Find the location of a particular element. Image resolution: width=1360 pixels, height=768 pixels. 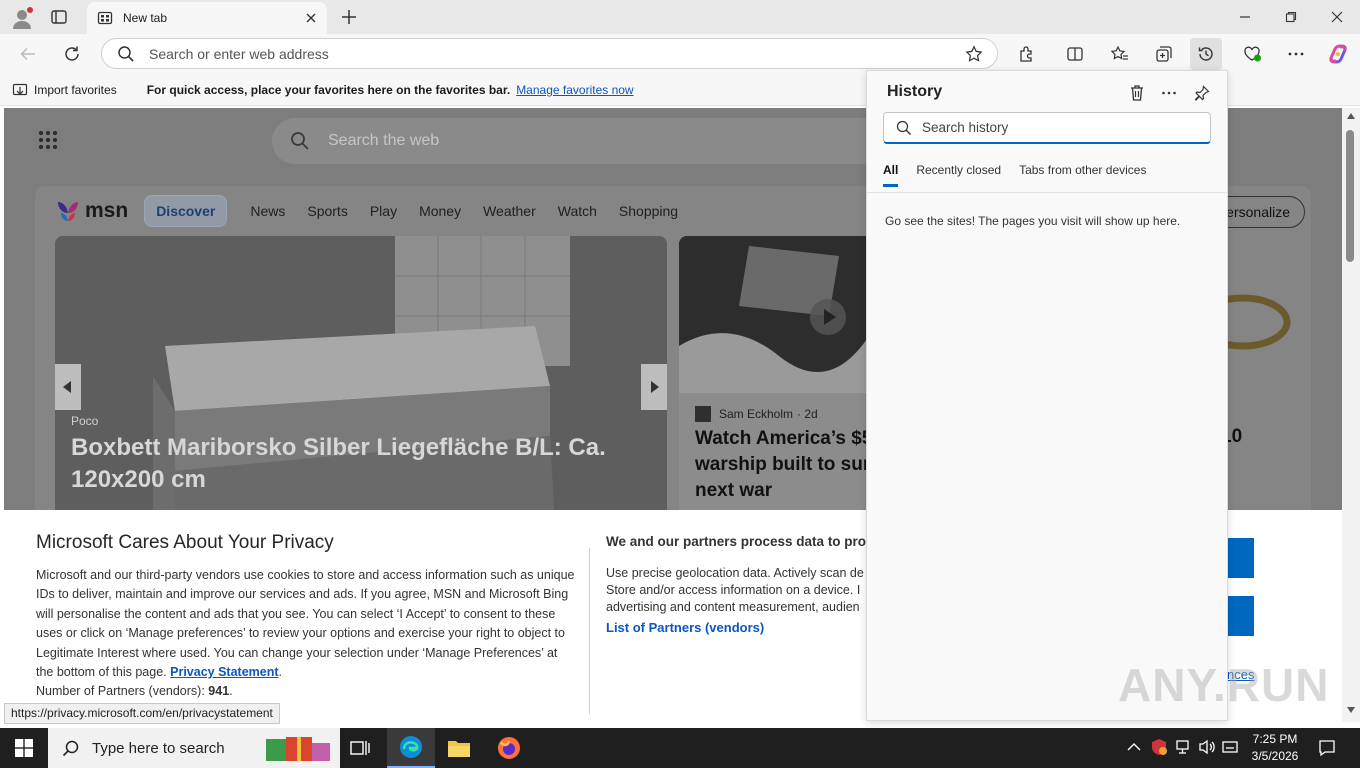

video-author: Sam Eckholm · 2d is located at coordinates (756, 414).